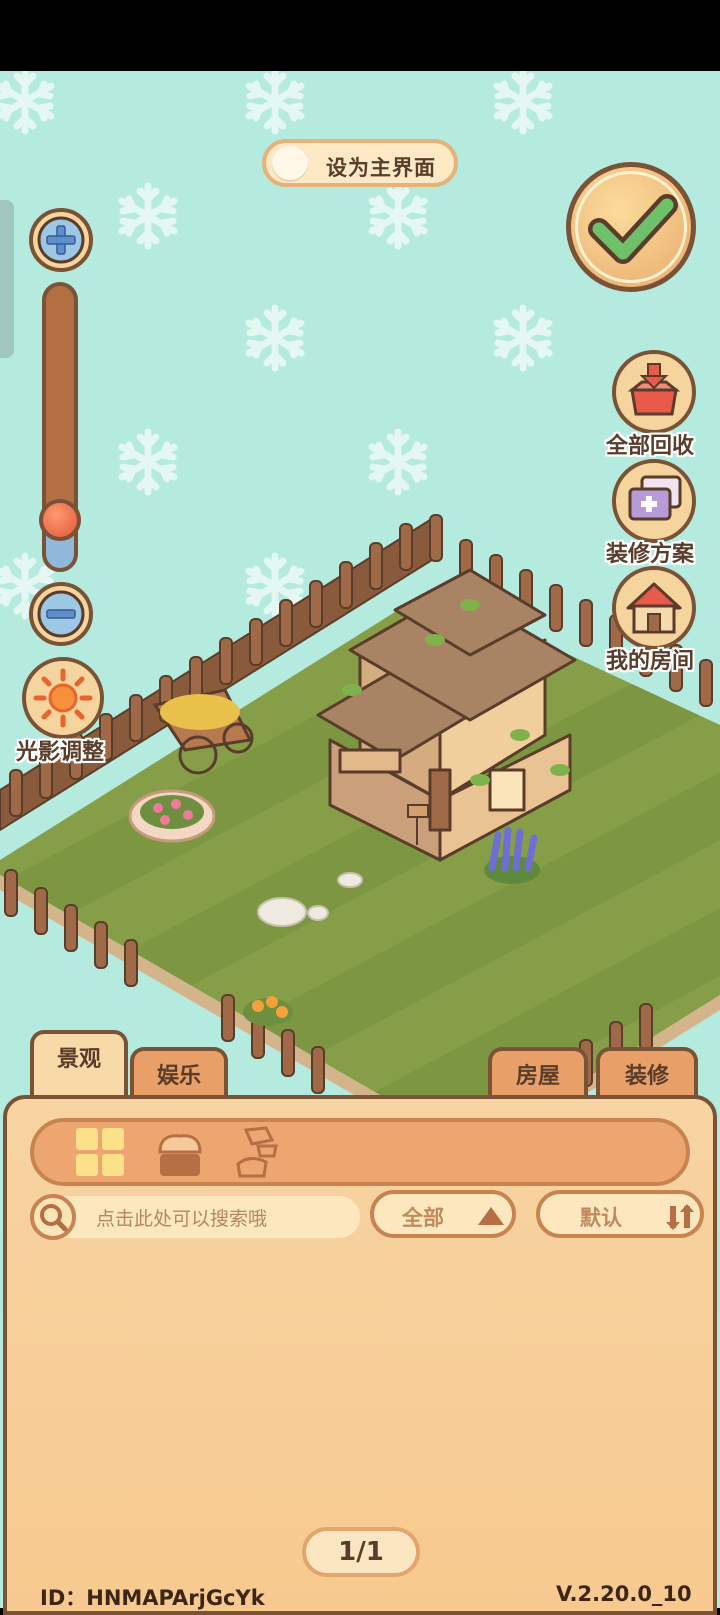 Image resolution: width=720 pixels, height=1615 pixels. What do you see at coordinates (360, 35) in the screenshot?
I see `status-bar` at bounding box center [360, 35].